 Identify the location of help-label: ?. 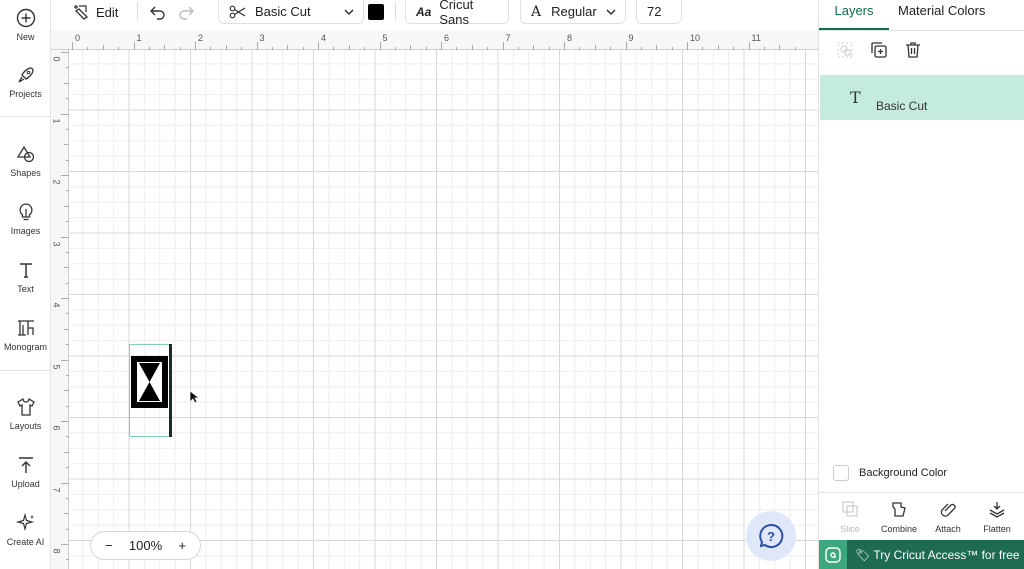
(771, 536).